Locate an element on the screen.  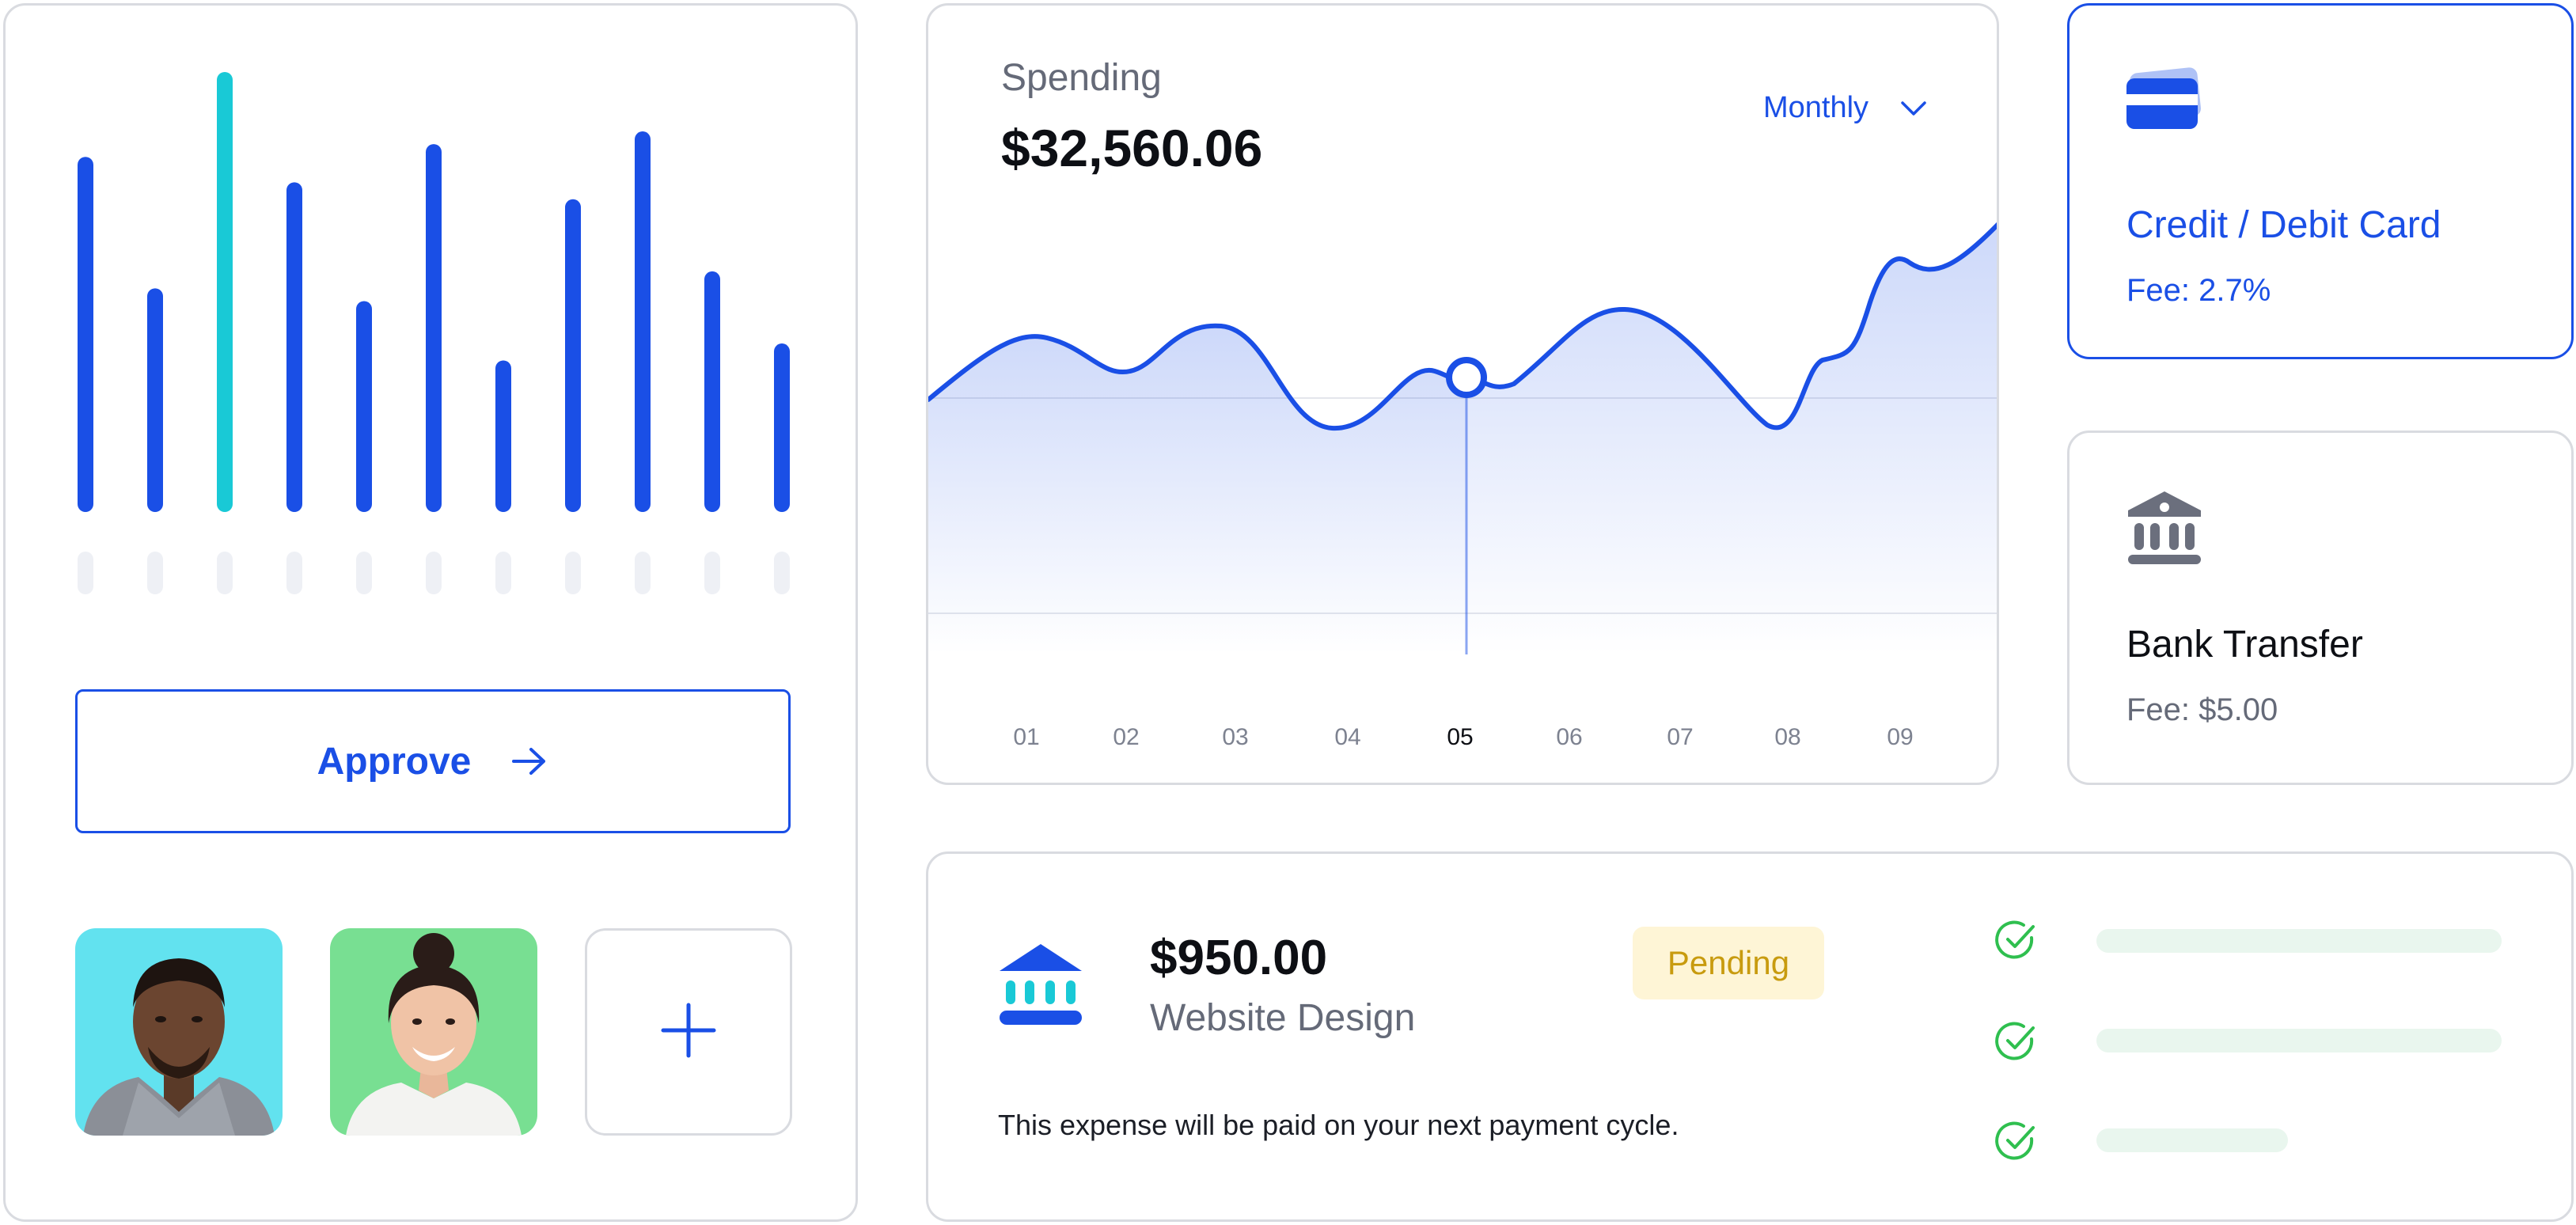
x-tick-label: 08 is located at coordinates (1787, 737).